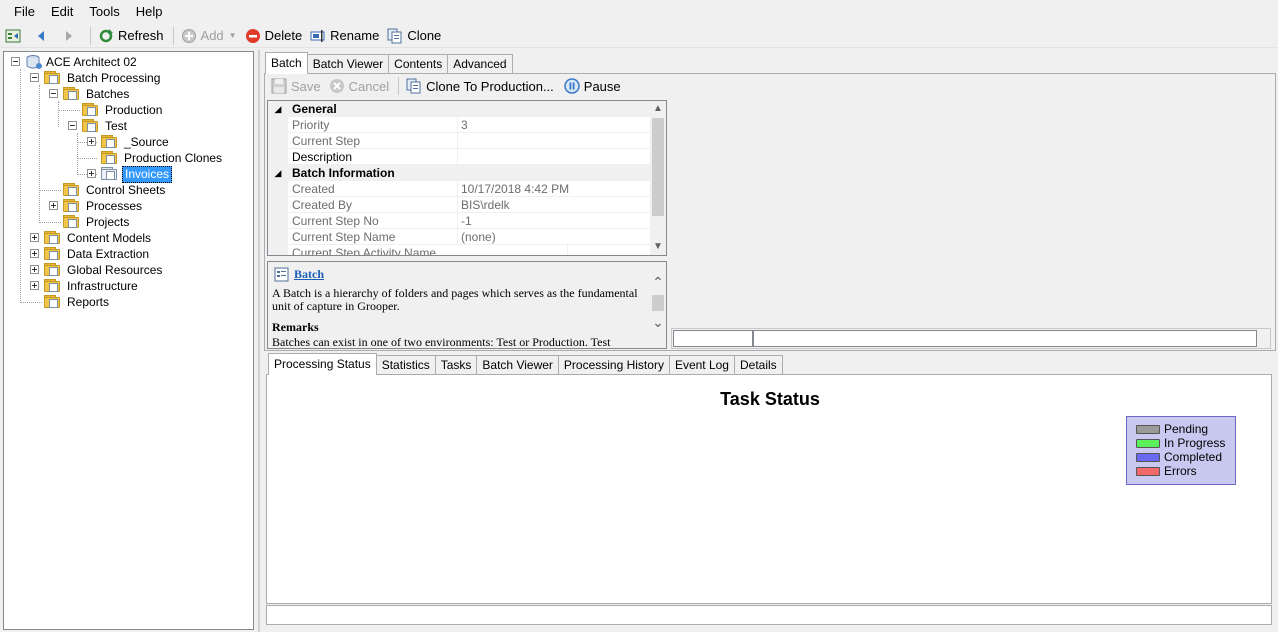  I want to click on tab-event-log: Event Log, so click(701, 365).